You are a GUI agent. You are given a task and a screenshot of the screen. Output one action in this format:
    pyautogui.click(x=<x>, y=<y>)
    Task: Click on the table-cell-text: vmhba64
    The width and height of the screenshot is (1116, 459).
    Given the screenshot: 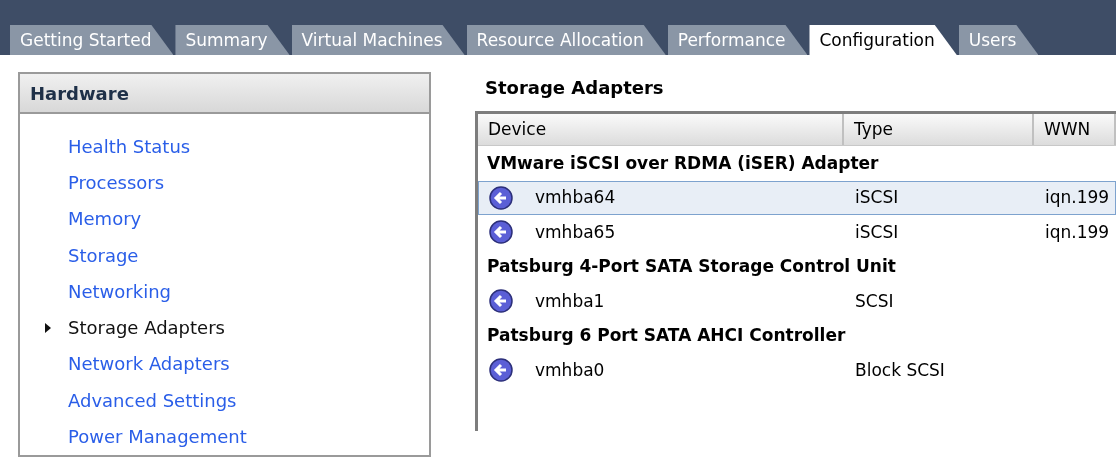 What is the action you would take?
    pyautogui.click(x=575, y=197)
    